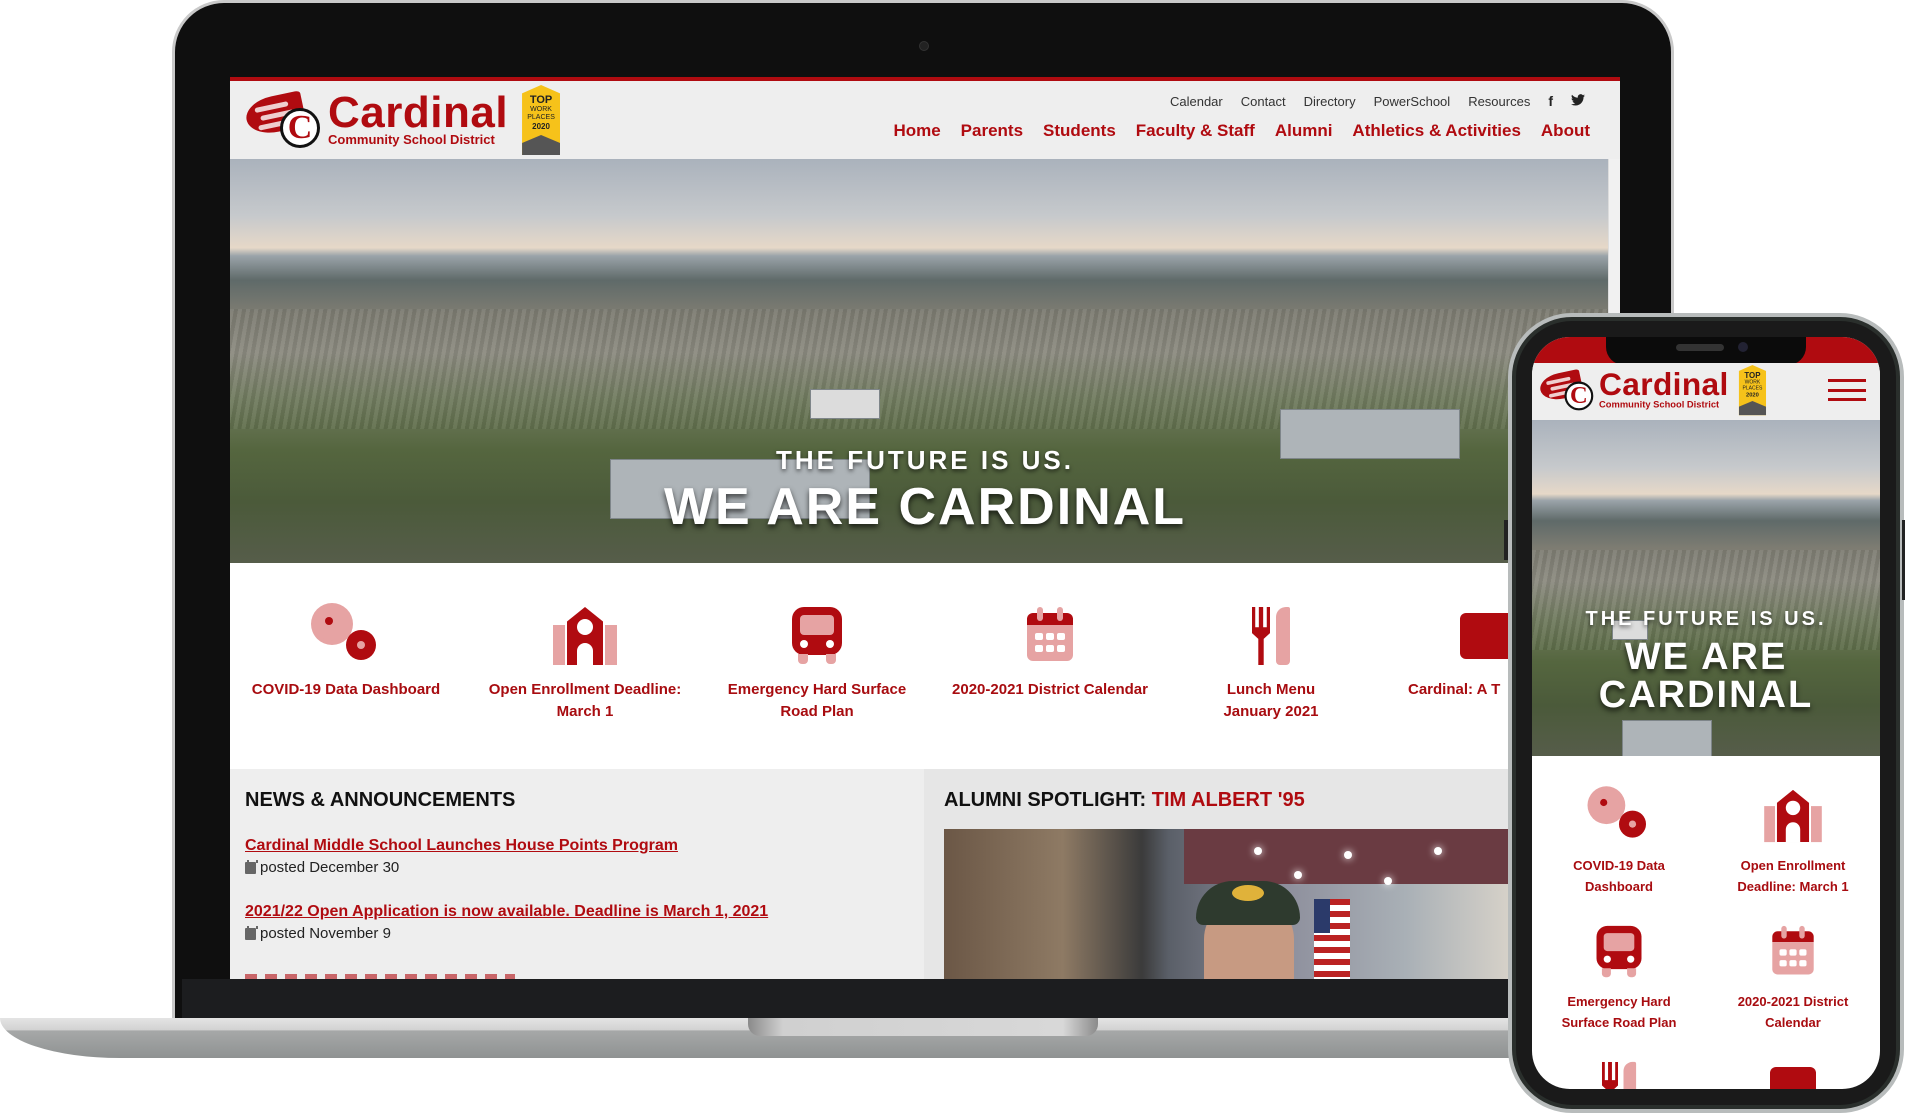 This screenshot has width=1905, height=1114. I want to click on news-date: posted November 9, so click(325, 933).